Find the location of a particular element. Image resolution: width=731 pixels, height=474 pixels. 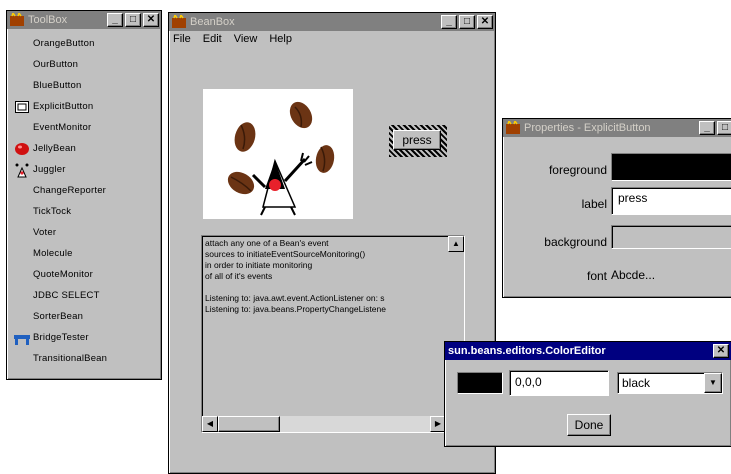

beanbox-titlebar: BeanBox _ □ ✕ is located at coordinates (332, 22).